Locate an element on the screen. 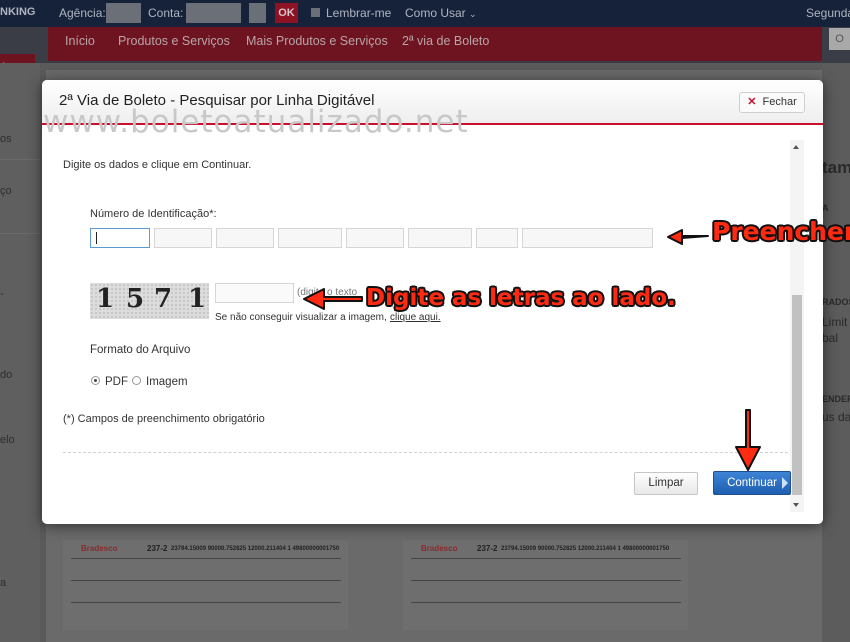  annotation-captcha-text: Digite as letras ao lado. is located at coordinates (521, 298).